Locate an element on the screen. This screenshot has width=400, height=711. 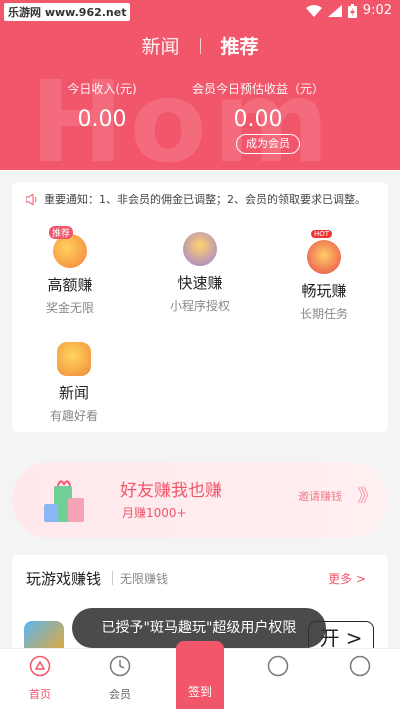
top-nav: 新闻 推荐 is located at coordinates (200, 45).